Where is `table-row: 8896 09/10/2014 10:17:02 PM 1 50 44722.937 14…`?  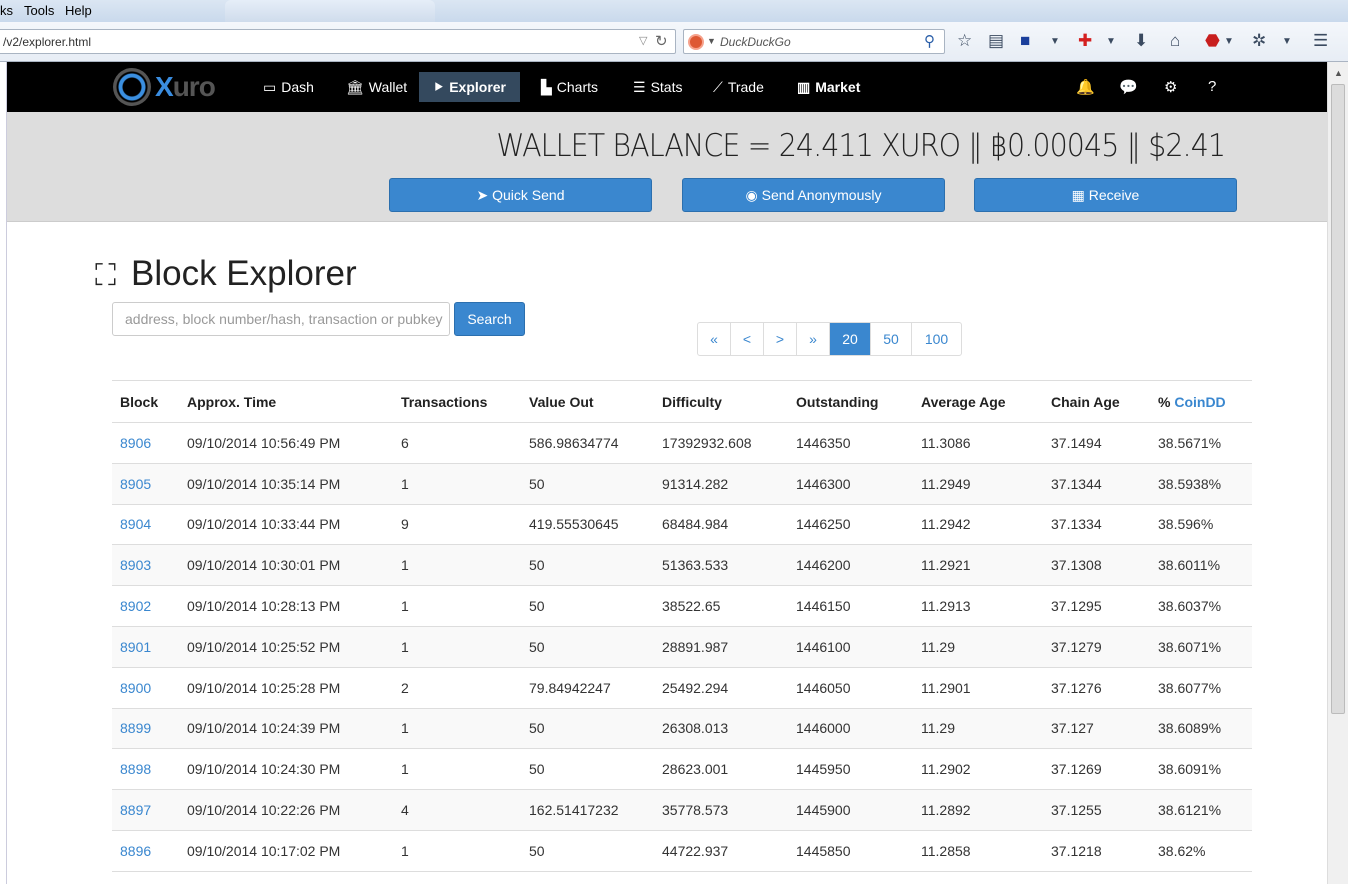 table-row: 8896 09/10/2014 10:17:02 PM 1 50 44722.937 14… is located at coordinates (682, 851).